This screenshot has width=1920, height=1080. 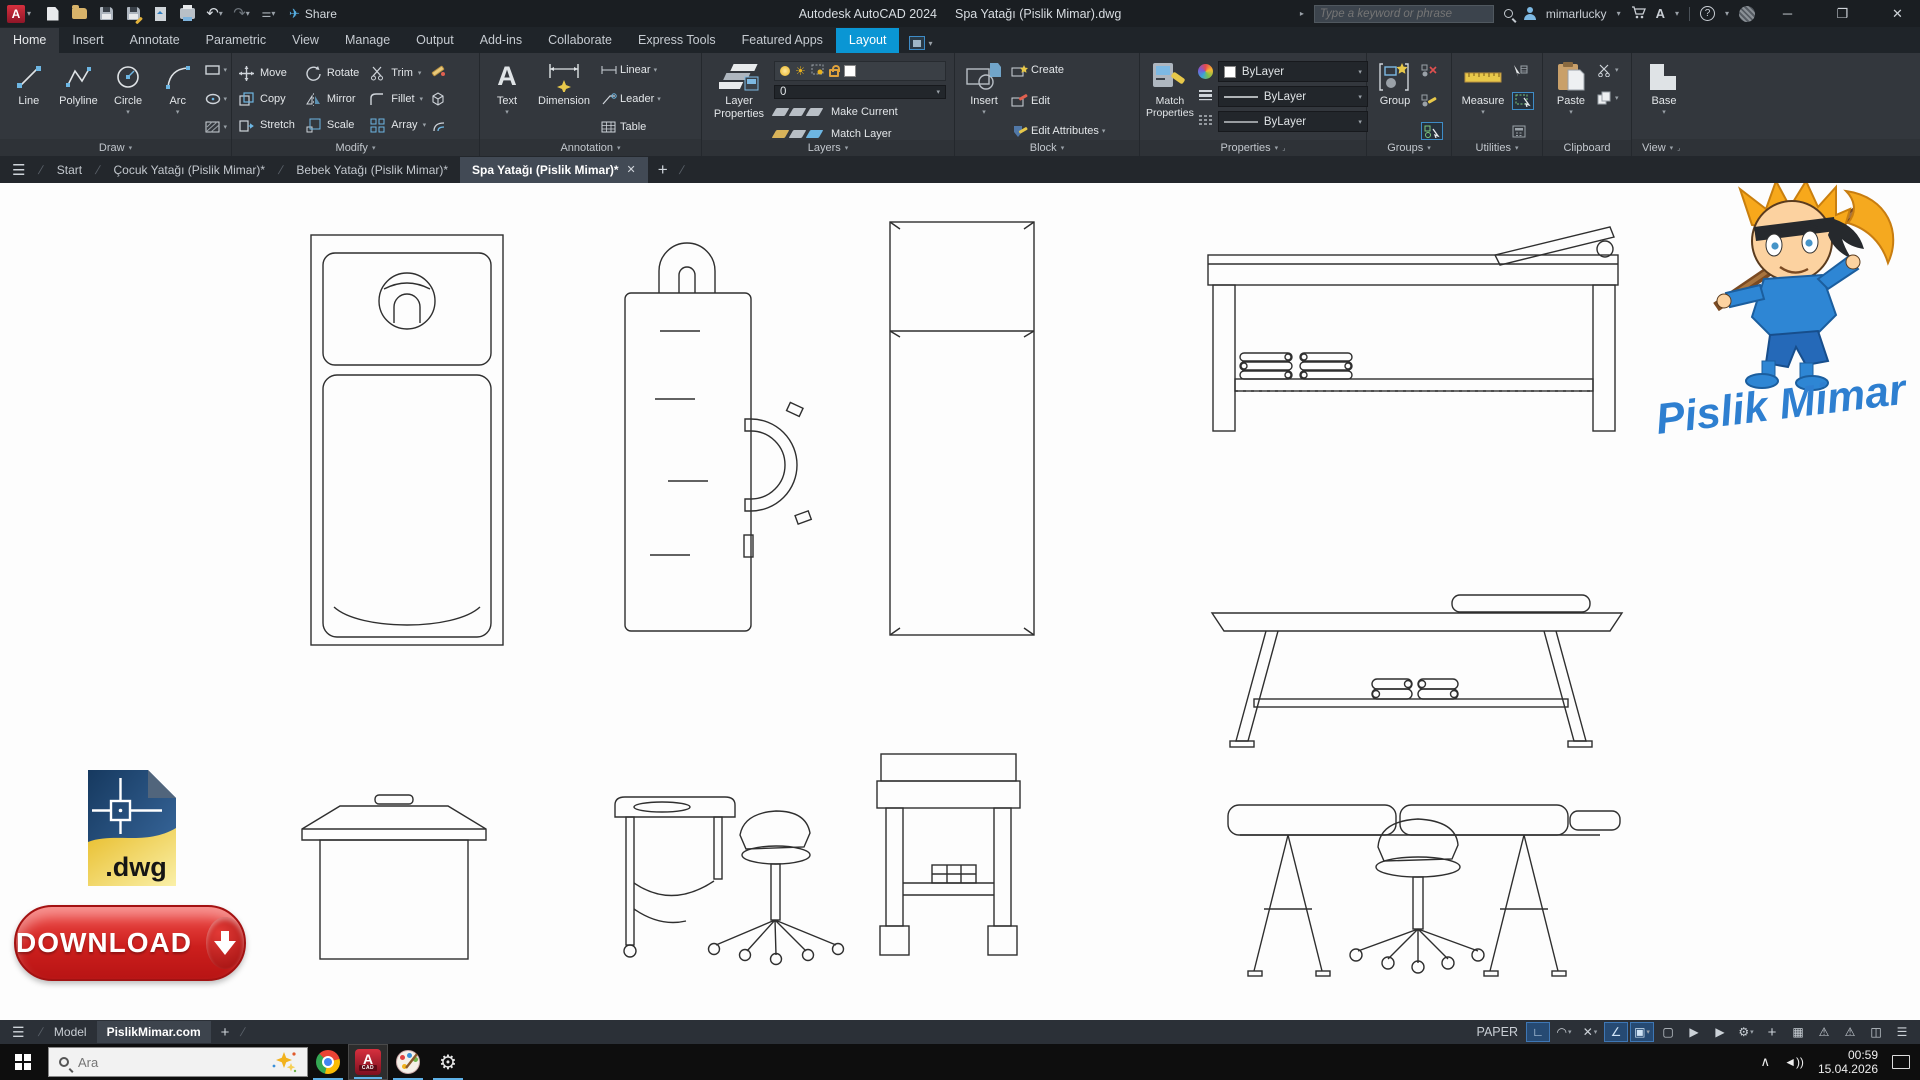 What do you see at coordinates (860, 92) in the screenshot?
I see `layer-dropdown: 0 ▾` at bounding box center [860, 92].